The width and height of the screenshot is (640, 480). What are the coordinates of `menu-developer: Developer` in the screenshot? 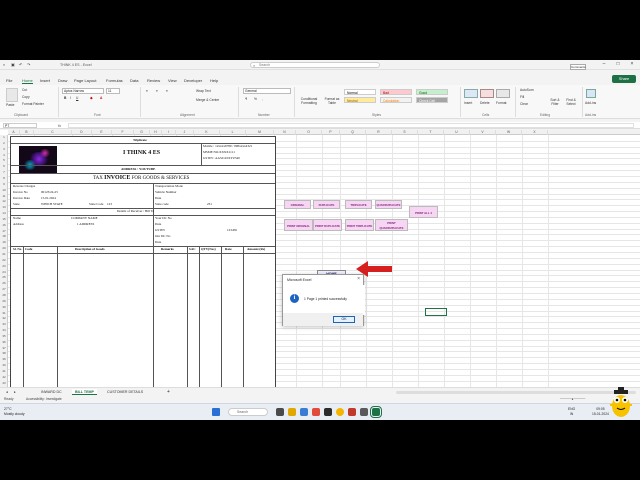 It's located at (193, 80).